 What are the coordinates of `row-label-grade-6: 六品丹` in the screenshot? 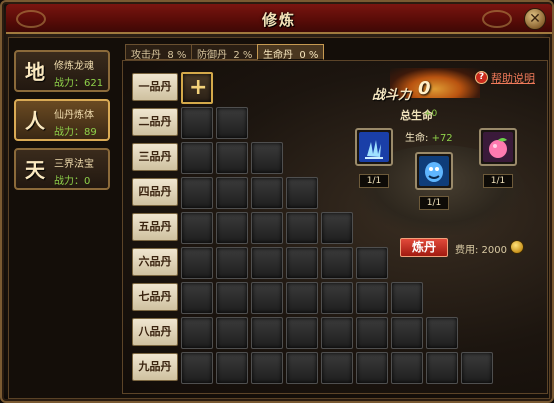 It's located at (155, 262).